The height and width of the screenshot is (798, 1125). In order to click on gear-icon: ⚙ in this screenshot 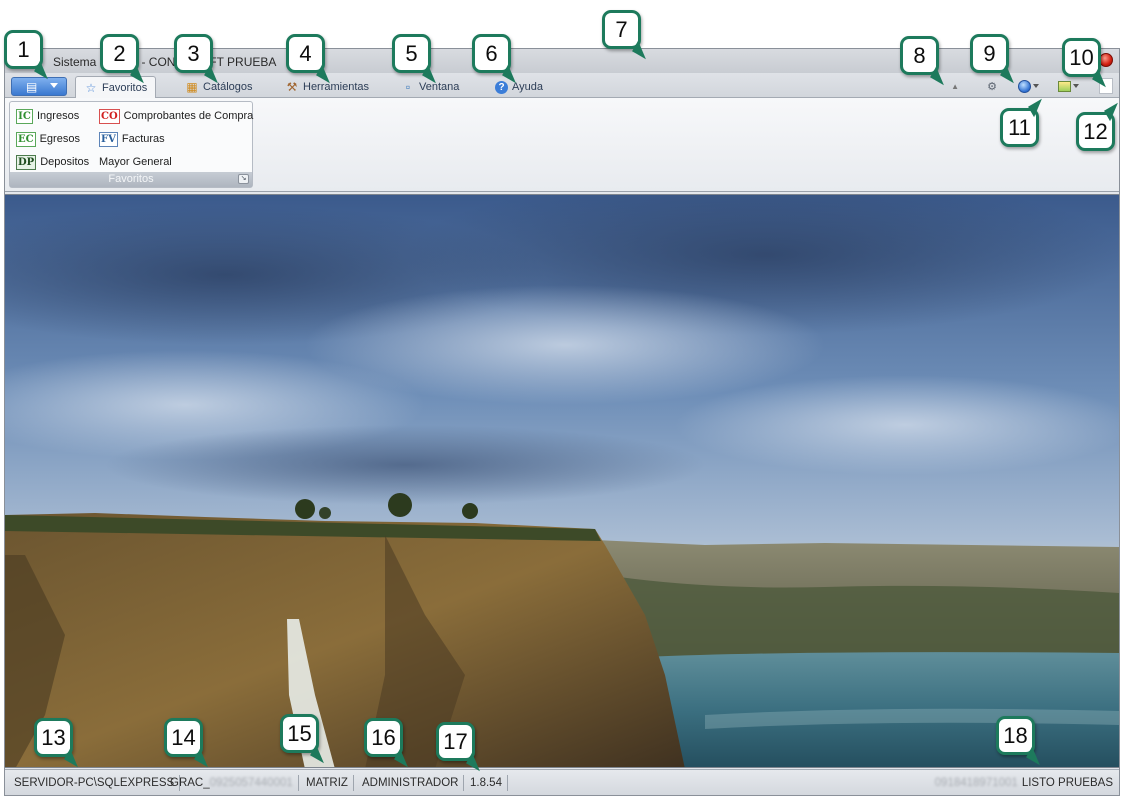, I will do `click(992, 86)`.